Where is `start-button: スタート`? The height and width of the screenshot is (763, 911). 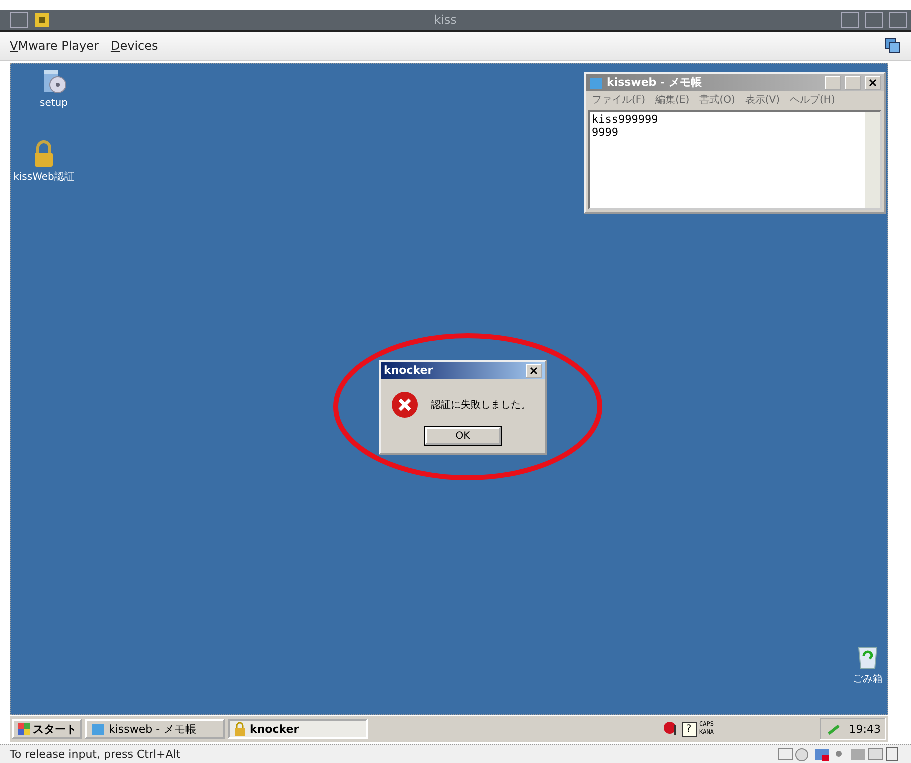
start-button: スタート is located at coordinates (47, 729).